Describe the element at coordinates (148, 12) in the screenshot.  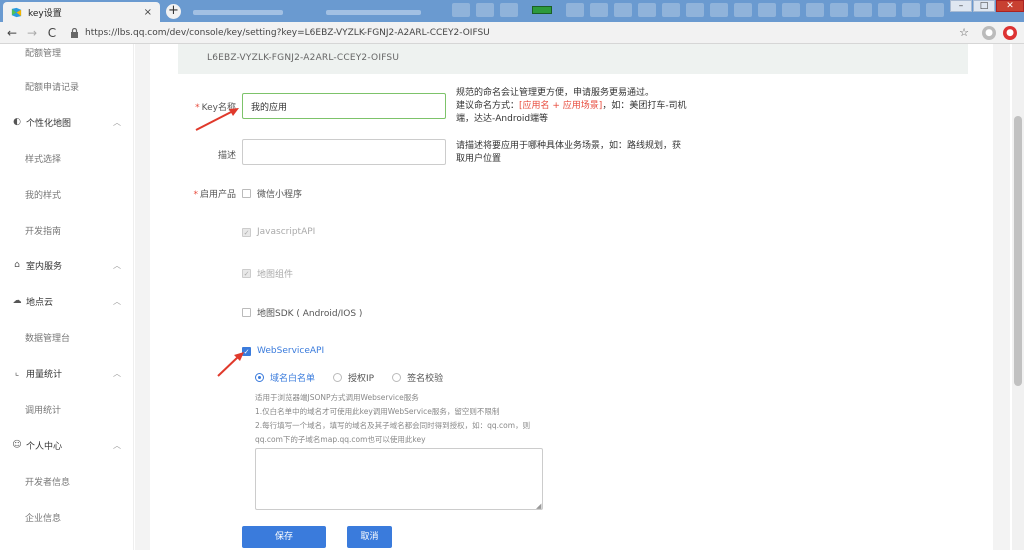
I see `tab-close-icon: ×` at that location.